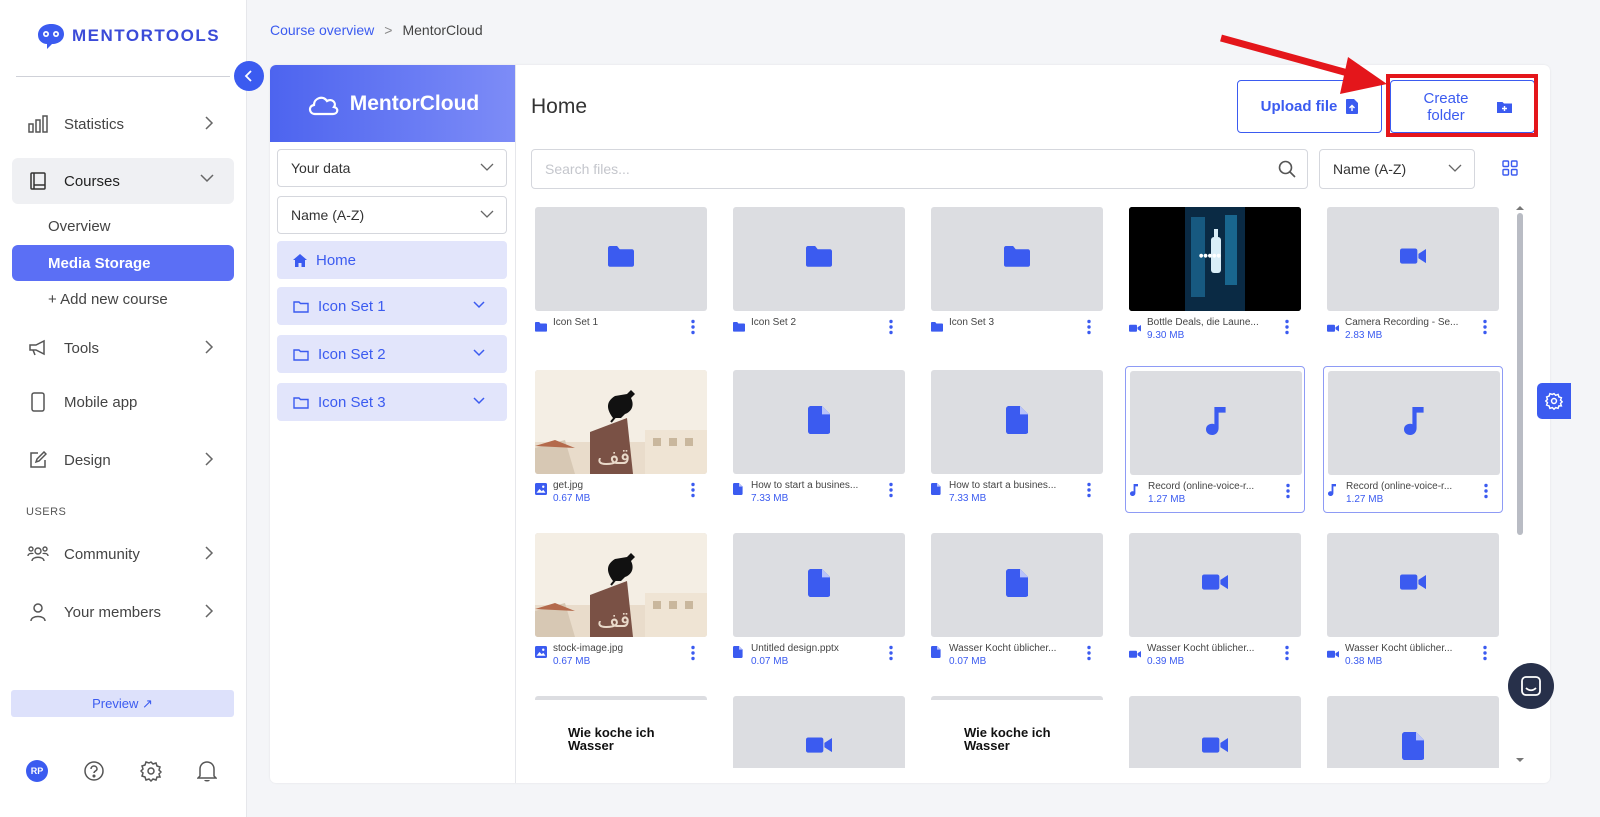 Image resolution: width=1600 pixels, height=817 pixels. I want to click on search-icon, so click(1287, 169).